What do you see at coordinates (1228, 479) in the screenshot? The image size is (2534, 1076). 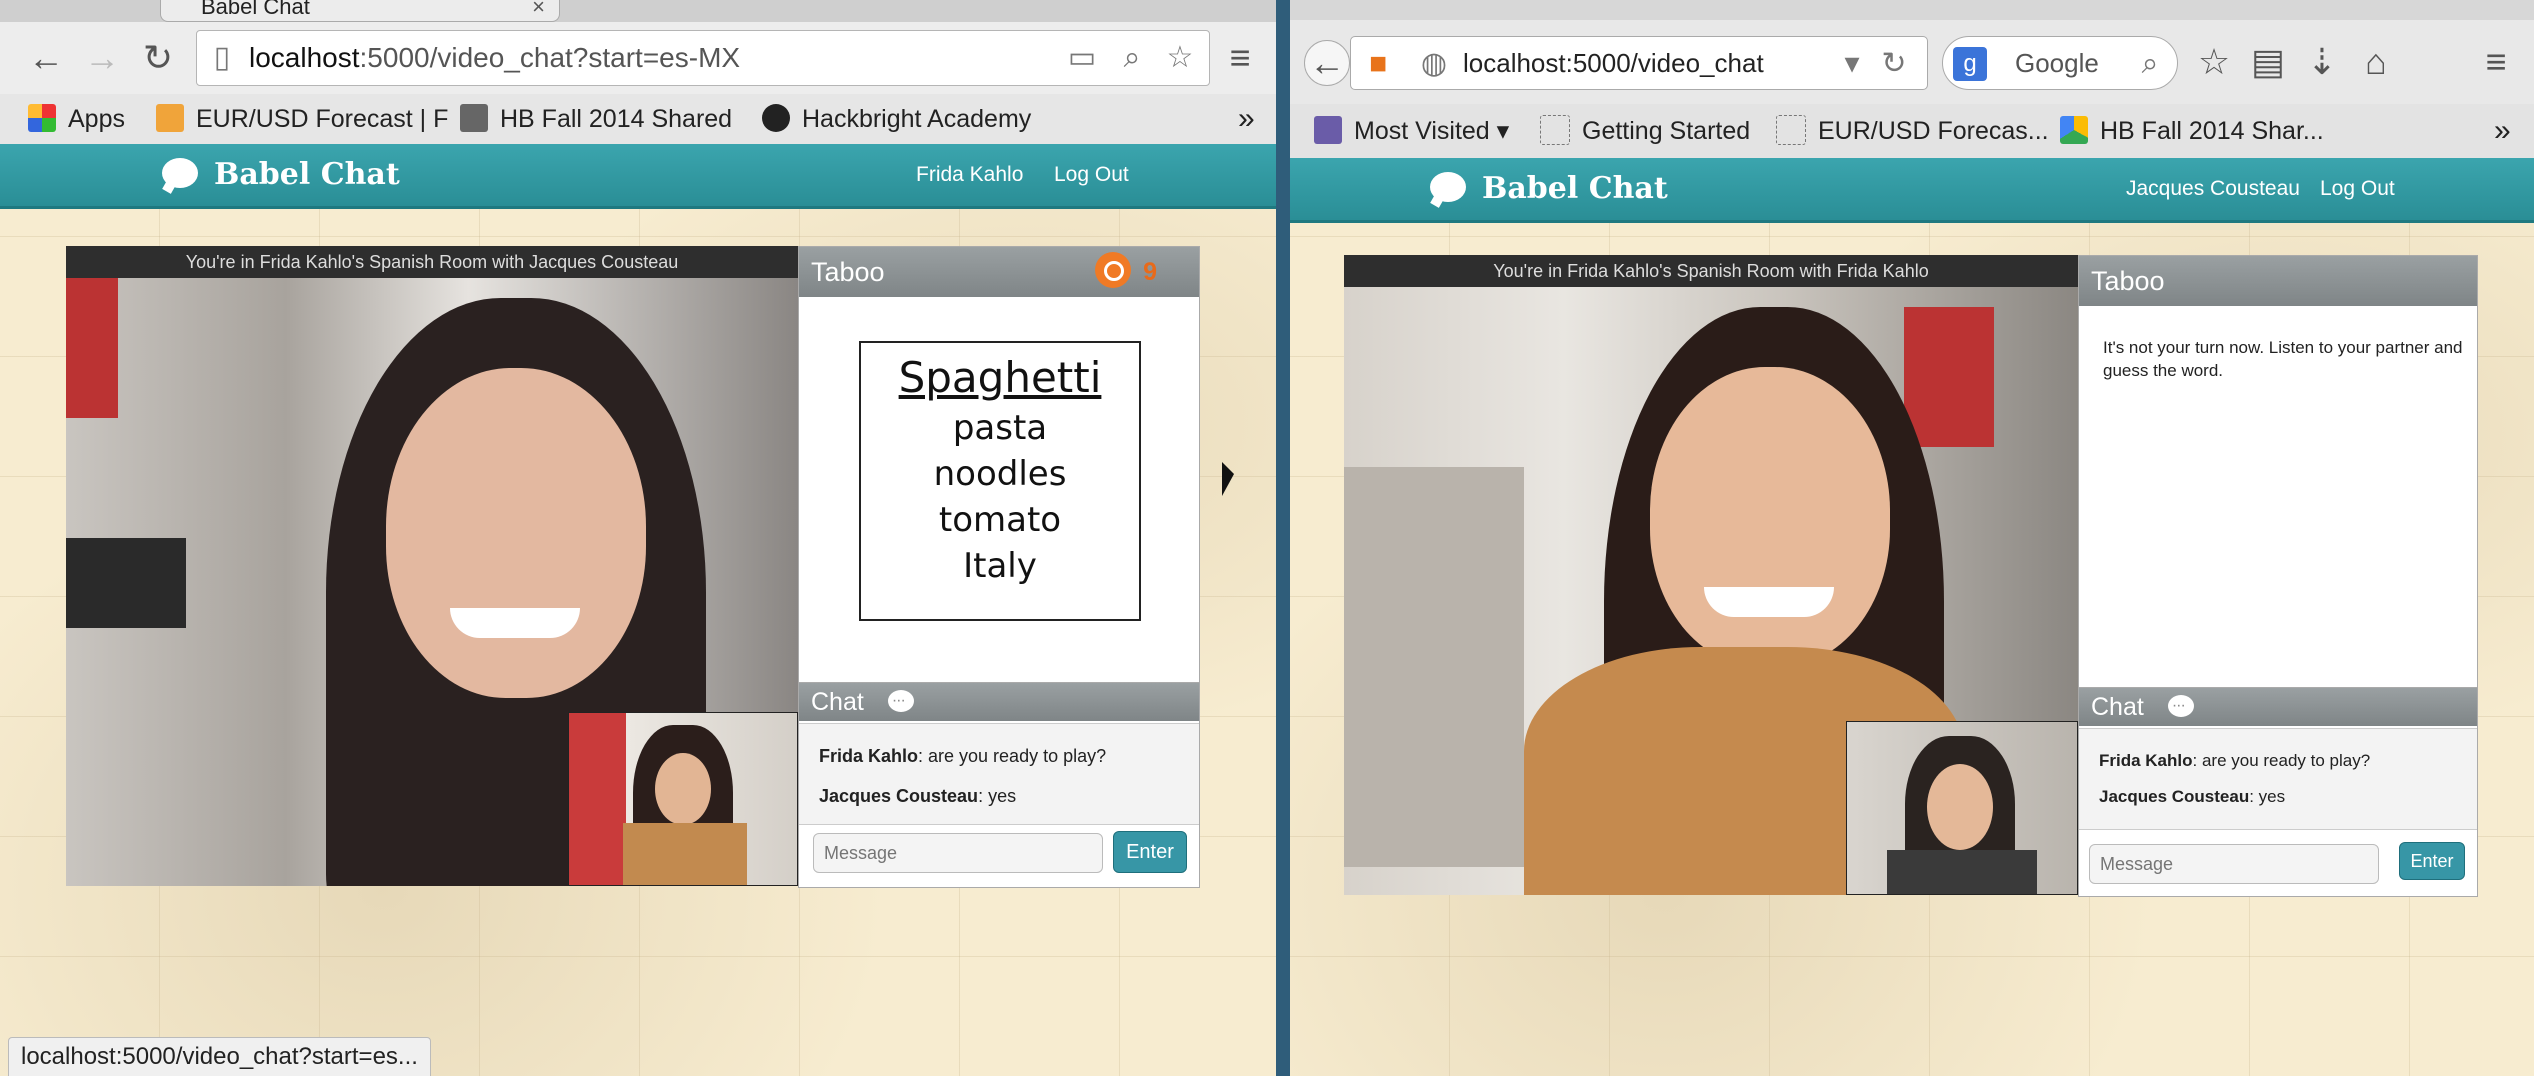 I see `mouse-cursor` at bounding box center [1228, 479].